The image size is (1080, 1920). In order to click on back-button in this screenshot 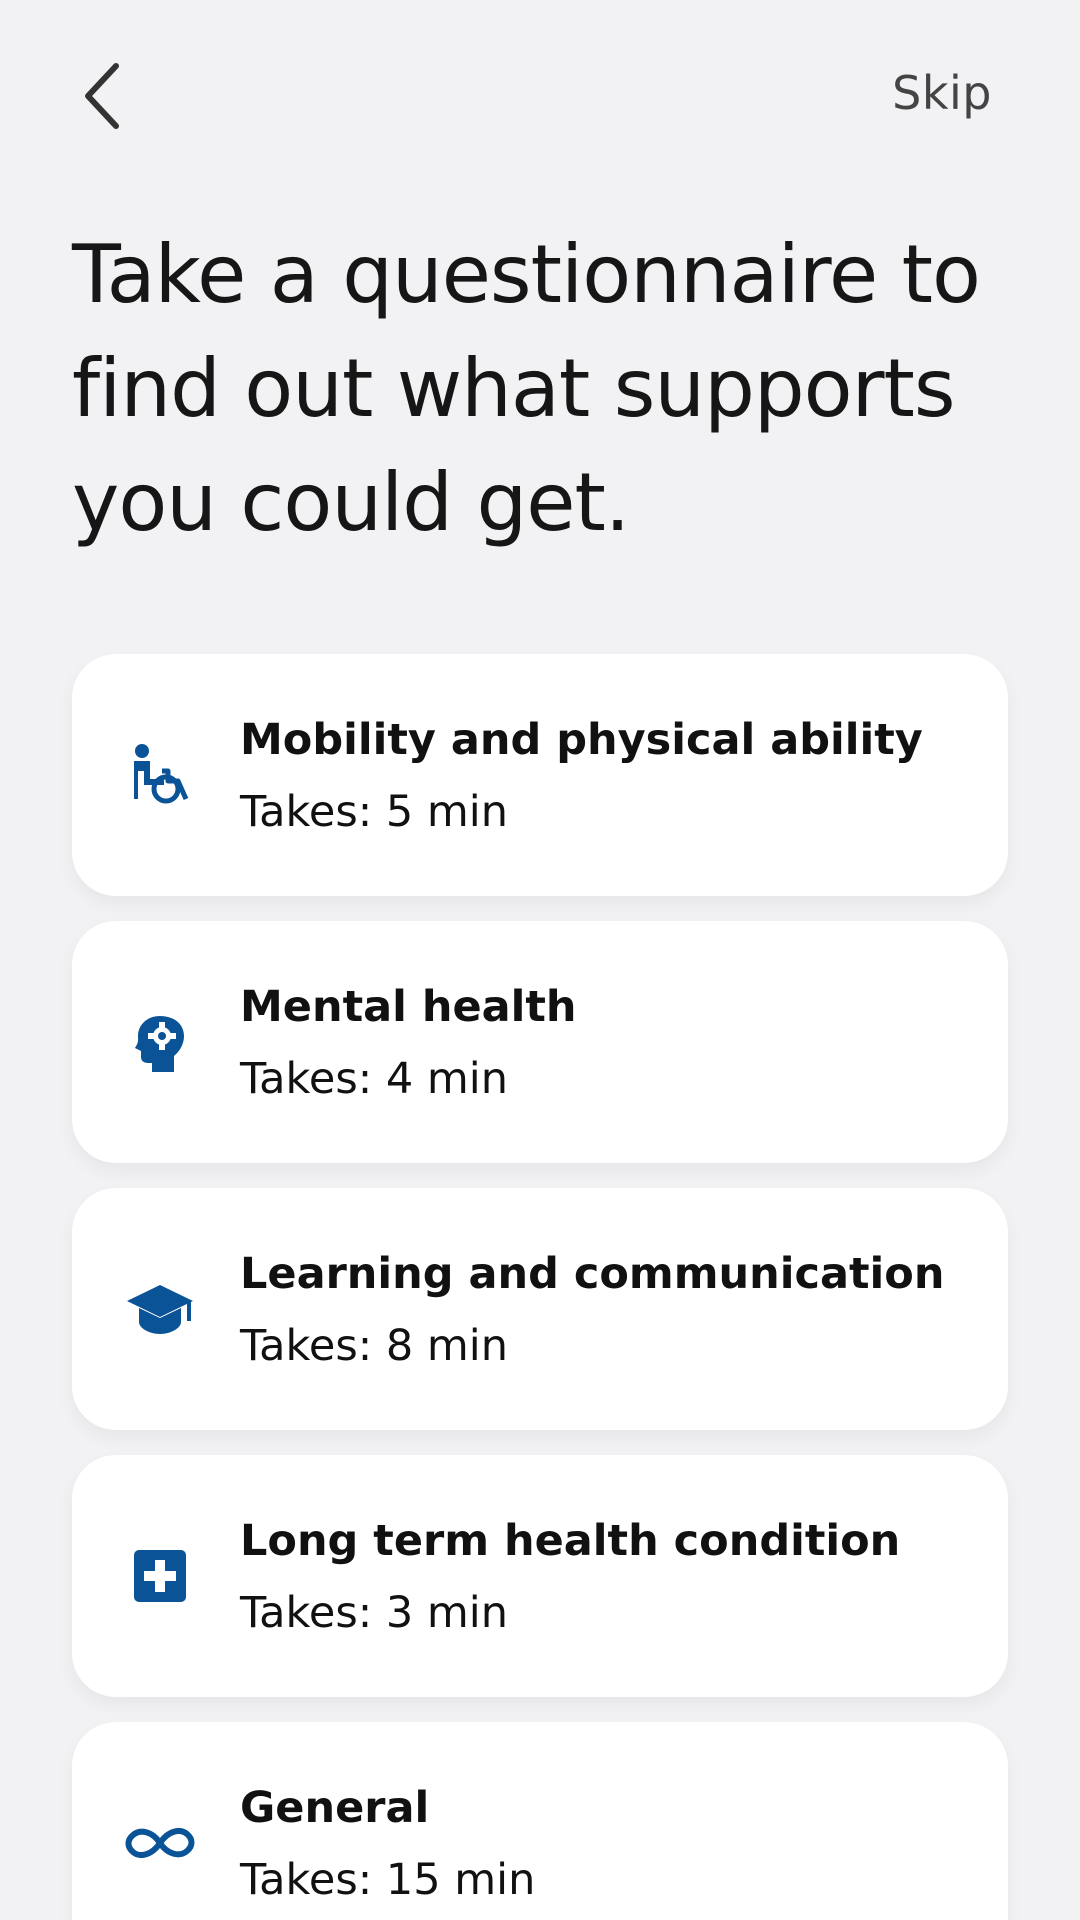, I will do `click(116, 96)`.